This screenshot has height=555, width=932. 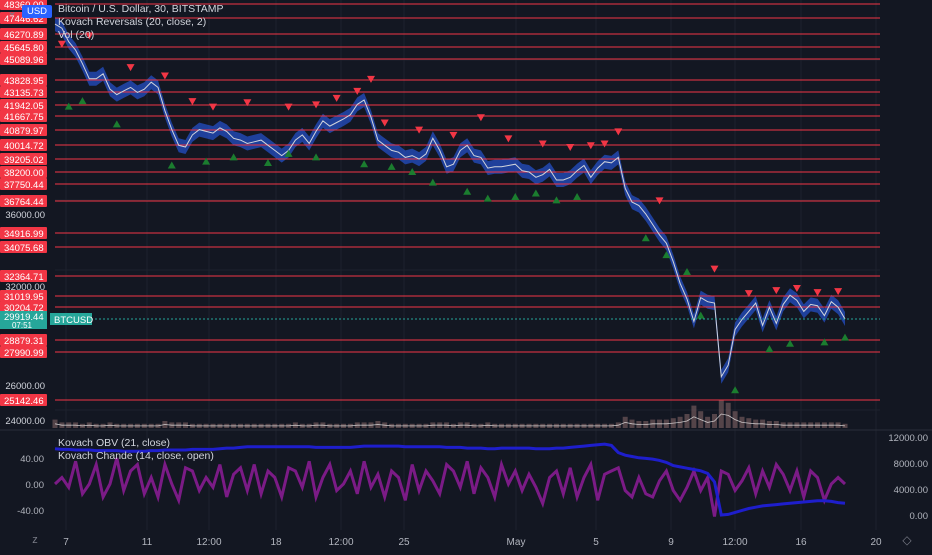 I want to click on obv-axis-tick: 8000.00, so click(x=911, y=464).